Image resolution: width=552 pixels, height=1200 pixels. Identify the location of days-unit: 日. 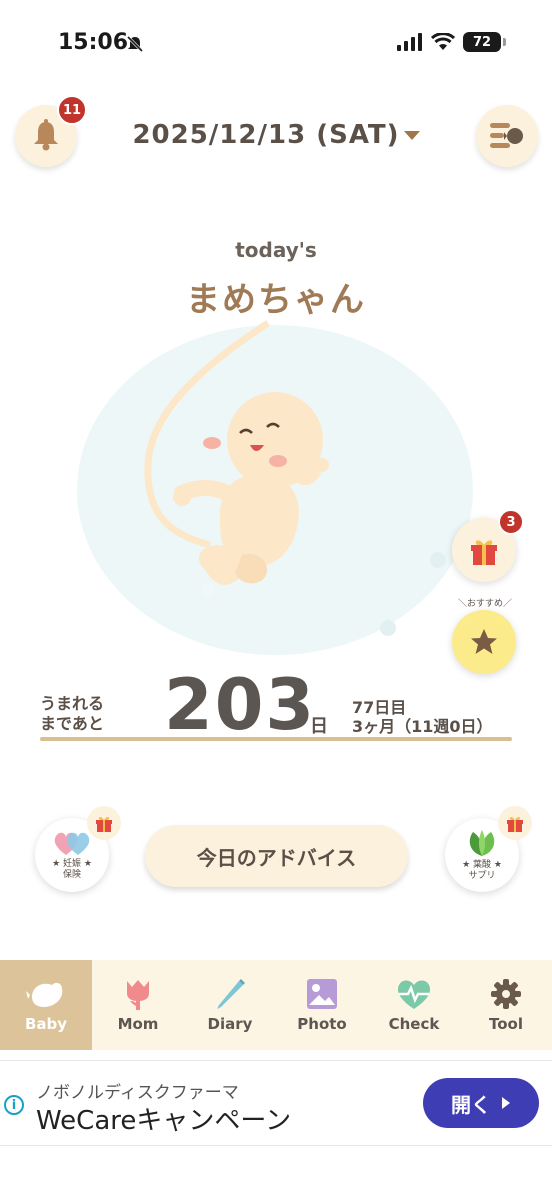
(319, 726).